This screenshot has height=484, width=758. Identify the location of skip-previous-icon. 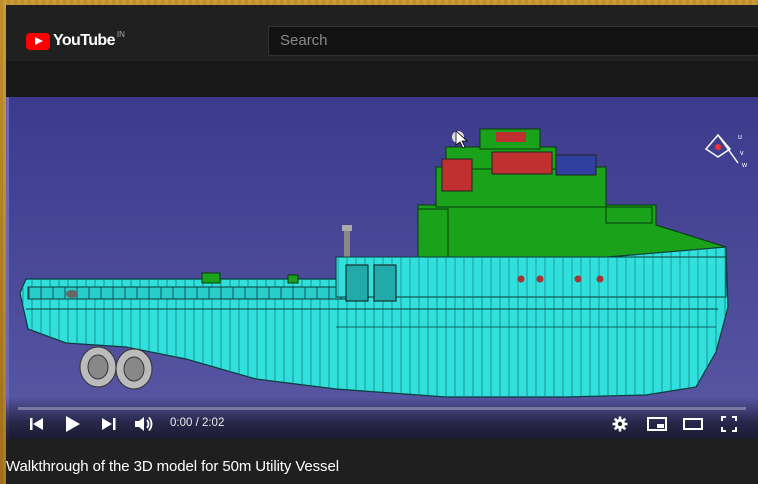
(36, 424).